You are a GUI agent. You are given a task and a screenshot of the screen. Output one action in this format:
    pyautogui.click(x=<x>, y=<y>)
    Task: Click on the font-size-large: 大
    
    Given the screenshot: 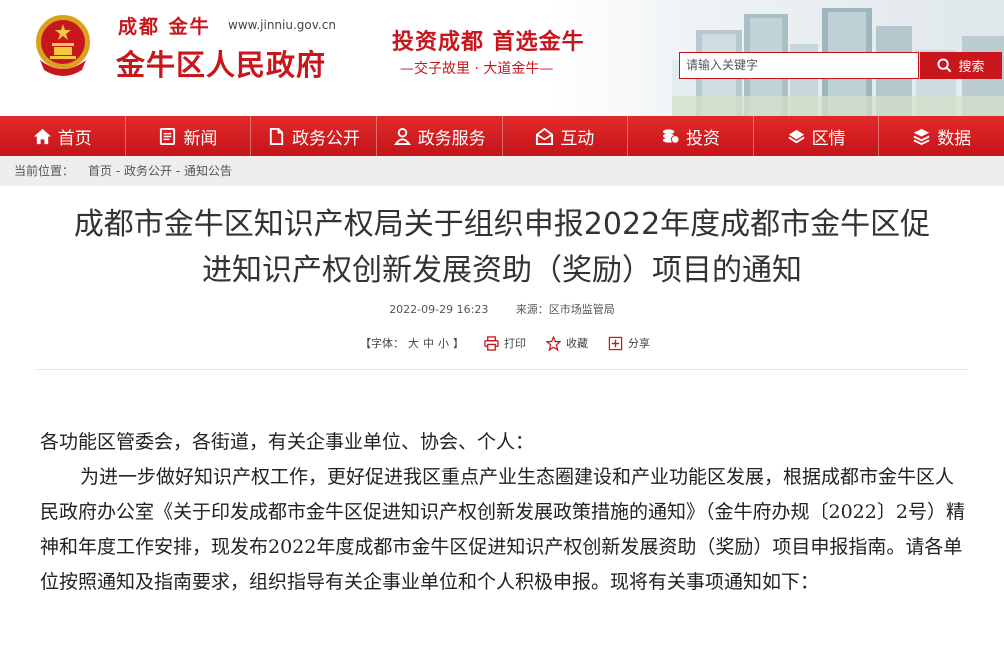 What is the action you would take?
    pyautogui.click(x=413, y=343)
    